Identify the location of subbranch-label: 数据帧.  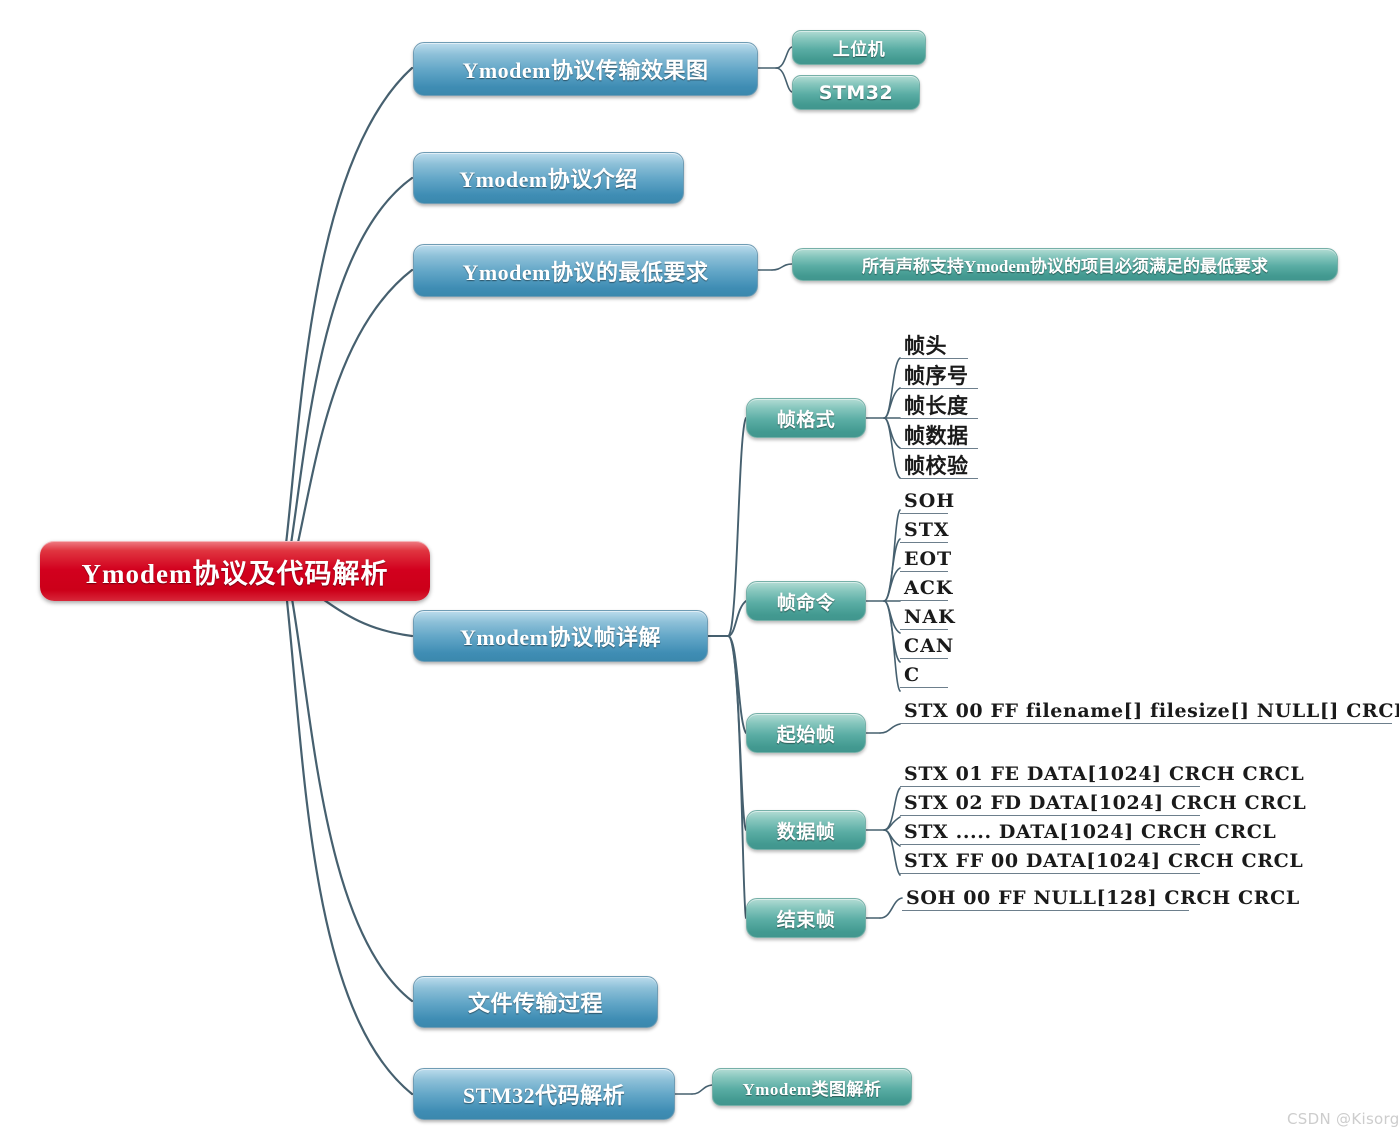
(806, 832).